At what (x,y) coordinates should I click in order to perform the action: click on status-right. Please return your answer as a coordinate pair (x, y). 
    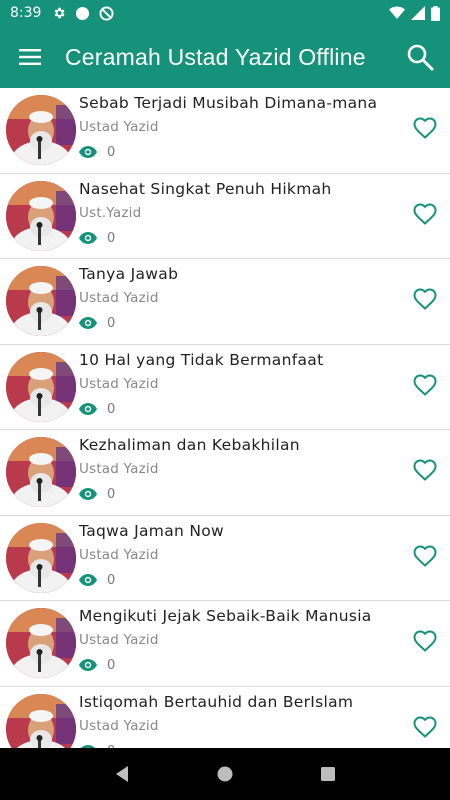
    Looking at the image, I should click on (414, 13).